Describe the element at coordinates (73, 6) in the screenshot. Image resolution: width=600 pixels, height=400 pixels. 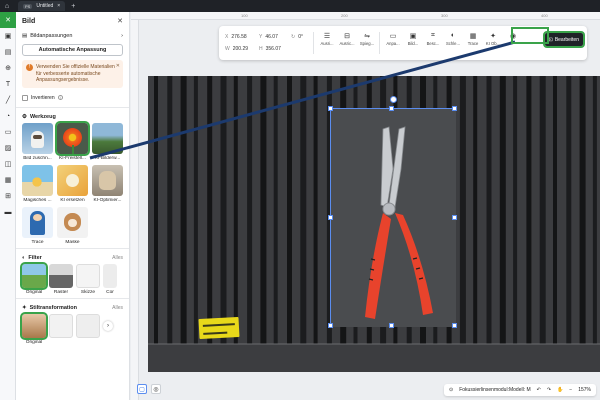
I see `new-tab-icon: +` at that location.